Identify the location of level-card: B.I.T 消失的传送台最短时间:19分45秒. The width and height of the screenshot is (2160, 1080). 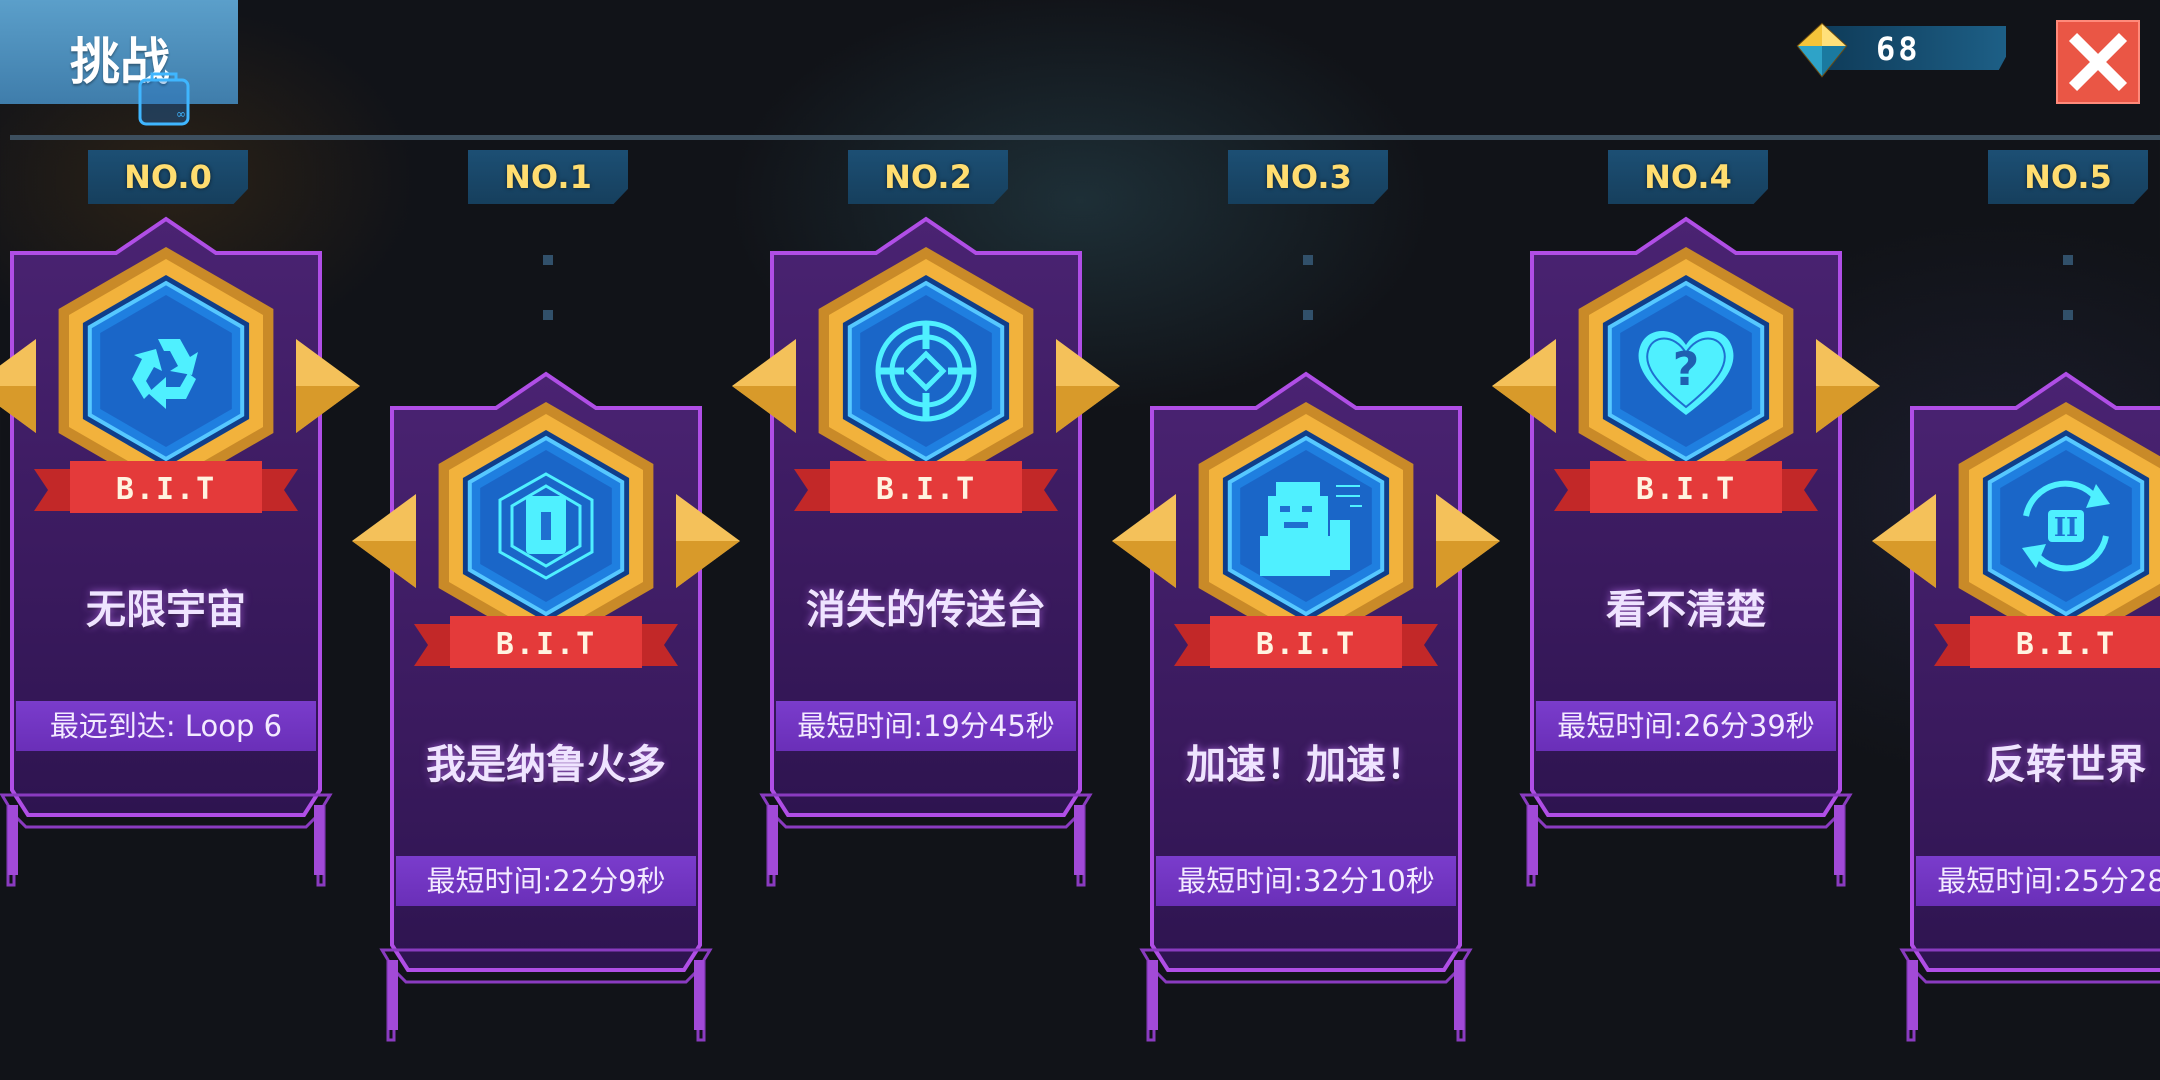
(926, 551).